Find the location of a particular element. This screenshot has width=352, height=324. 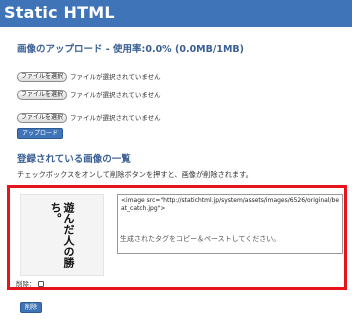

image-list-title: 登録されている画像の一覧 is located at coordinates (74, 159).